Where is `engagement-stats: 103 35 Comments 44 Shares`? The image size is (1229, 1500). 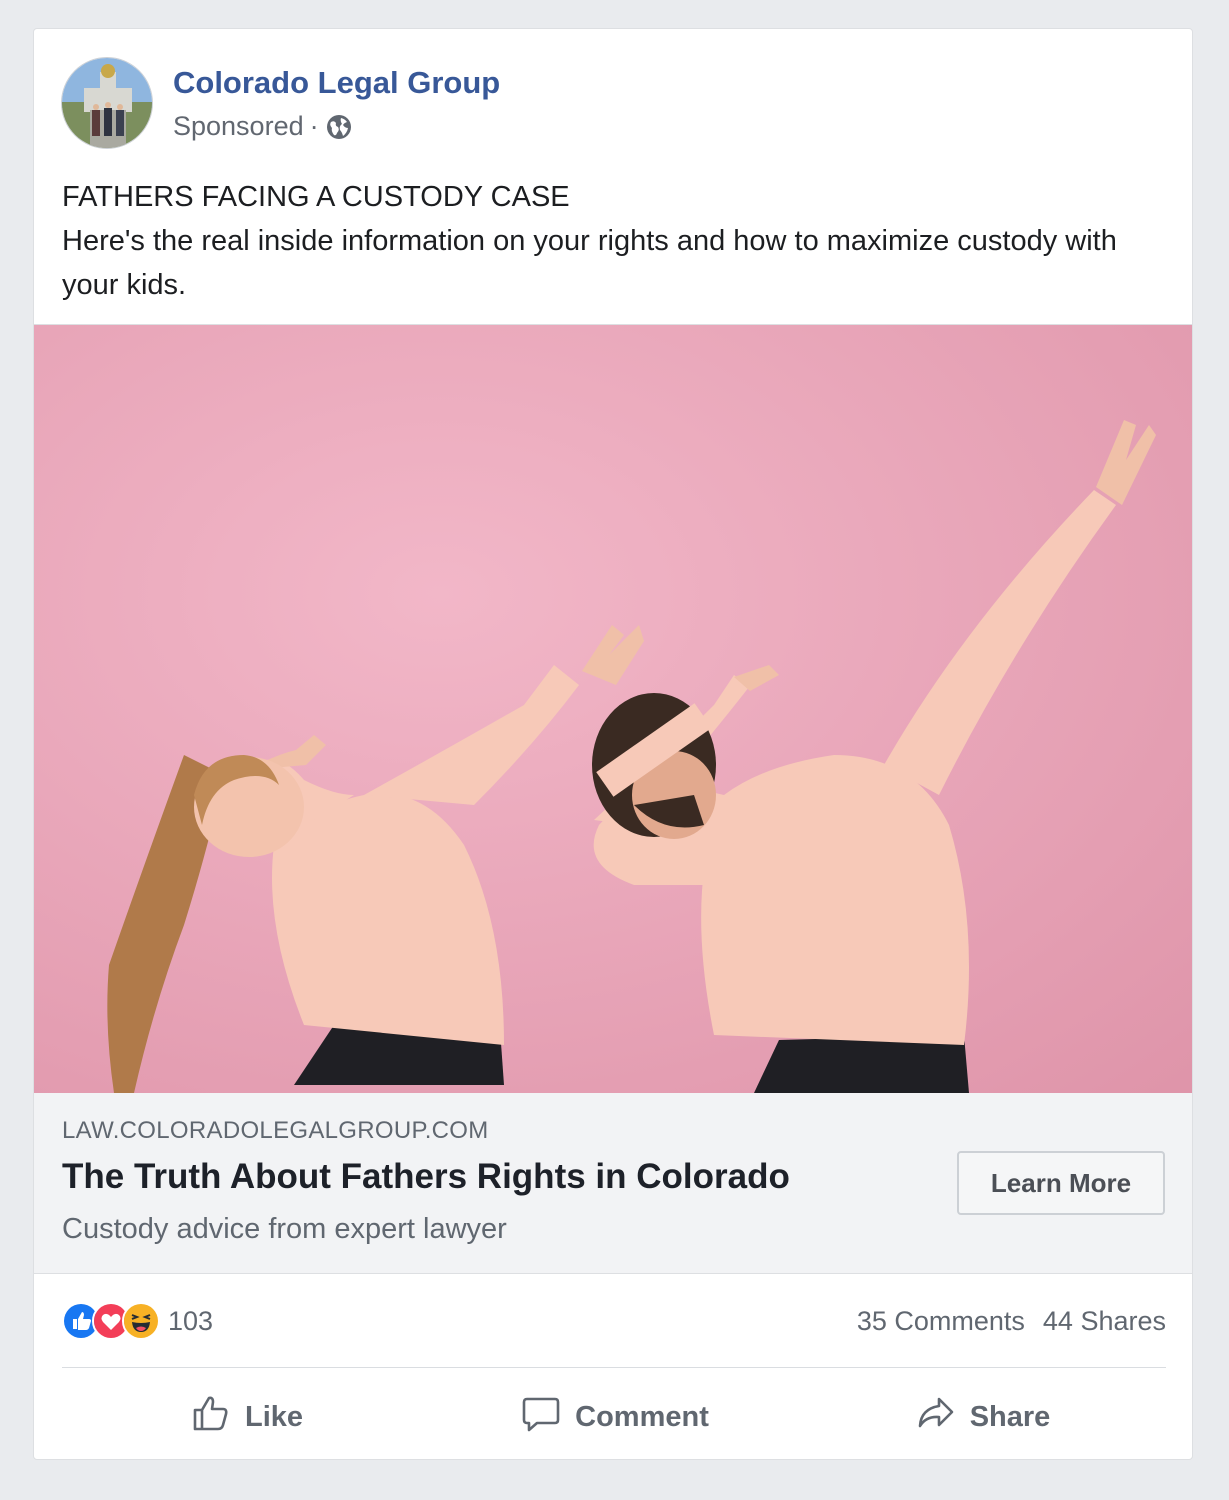 engagement-stats: 103 35 Comments 44 Shares is located at coordinates (614, 1321).